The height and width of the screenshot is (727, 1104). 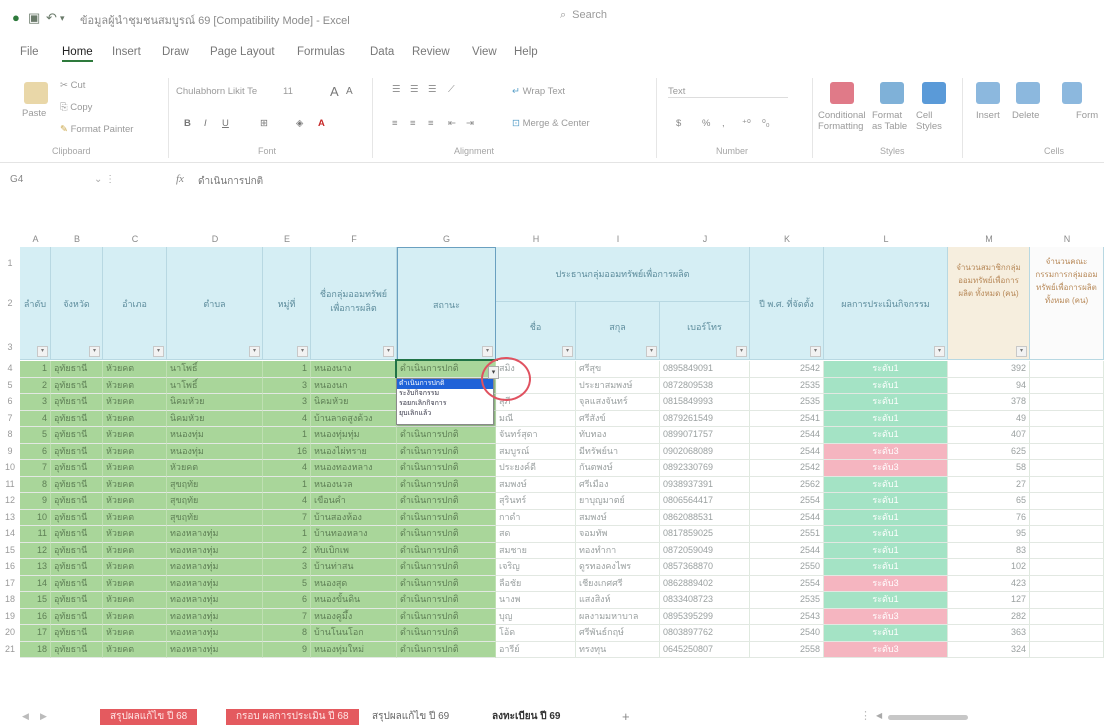 I want to click on table-cell-h: นางพ, so click(x=536, y=600).